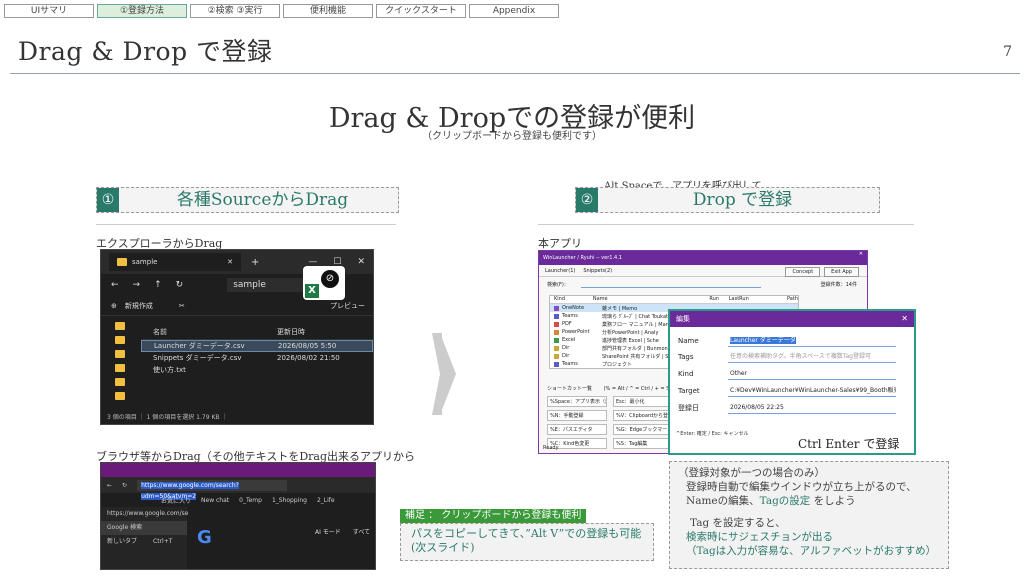  What do you see at coordinates (250, 500) in the screenshot?
I see `bookmark-item: 0_Temp` at bounding box center [250, 500].